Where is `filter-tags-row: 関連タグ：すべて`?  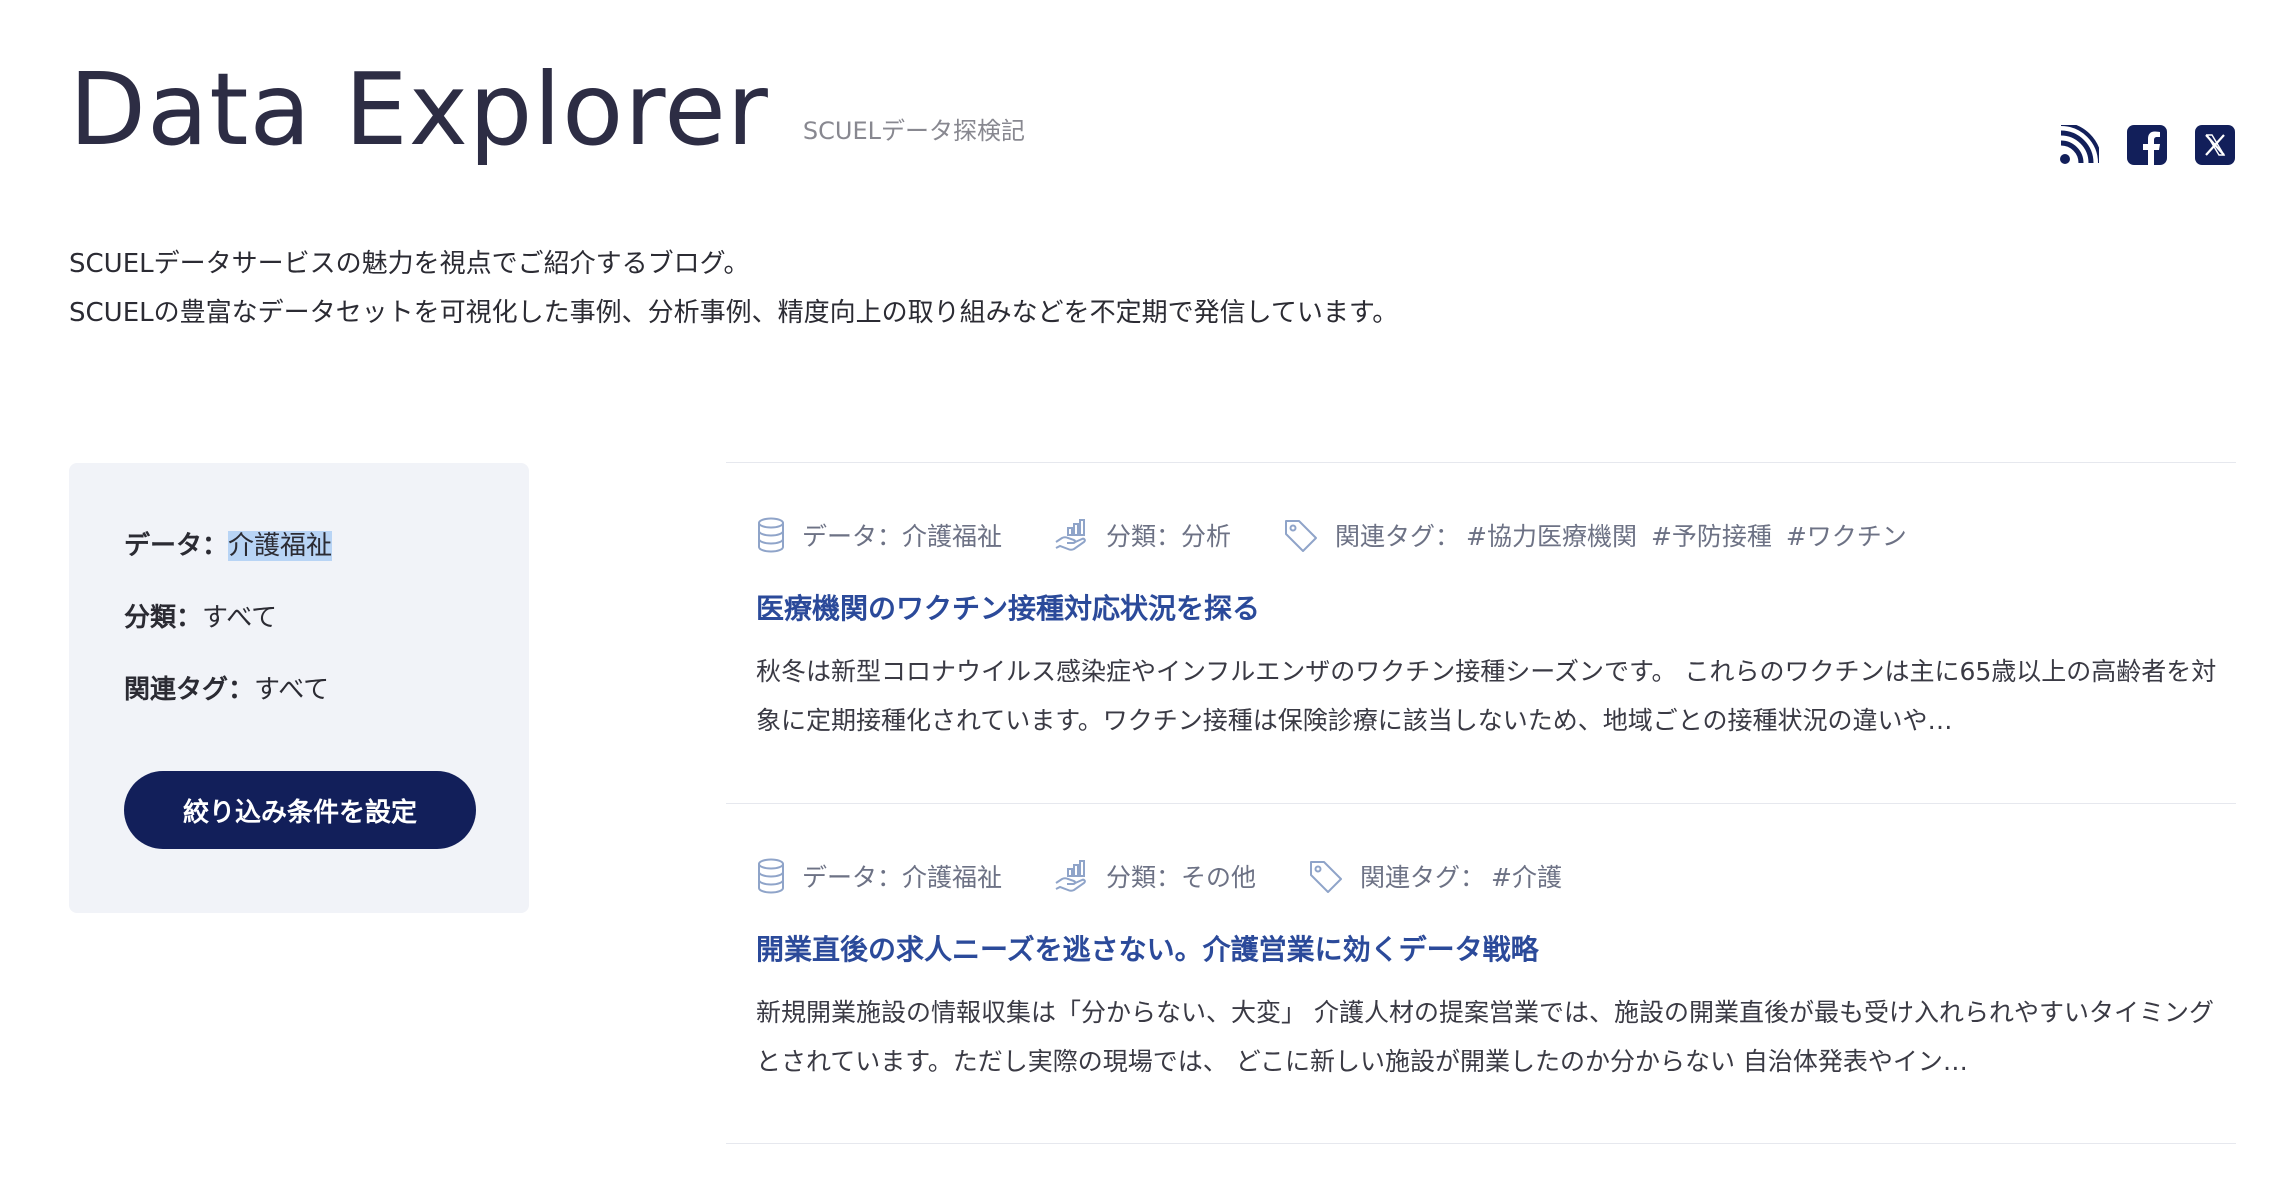
filter-tags-row: 関連タグ：すべて is located at coordinates (326, 690).